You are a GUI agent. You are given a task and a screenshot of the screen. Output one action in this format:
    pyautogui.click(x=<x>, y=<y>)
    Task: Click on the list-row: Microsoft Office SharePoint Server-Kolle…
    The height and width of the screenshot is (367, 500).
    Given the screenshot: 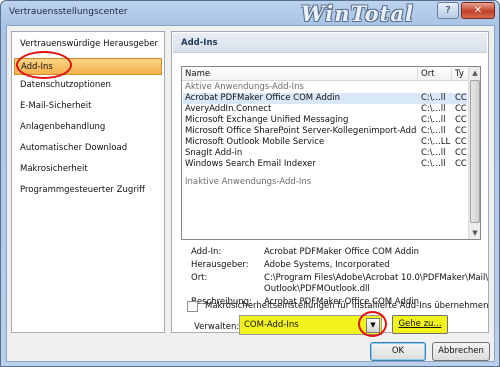 What is the action you would take?
    pyautogui.click(x=325, y=131)
    